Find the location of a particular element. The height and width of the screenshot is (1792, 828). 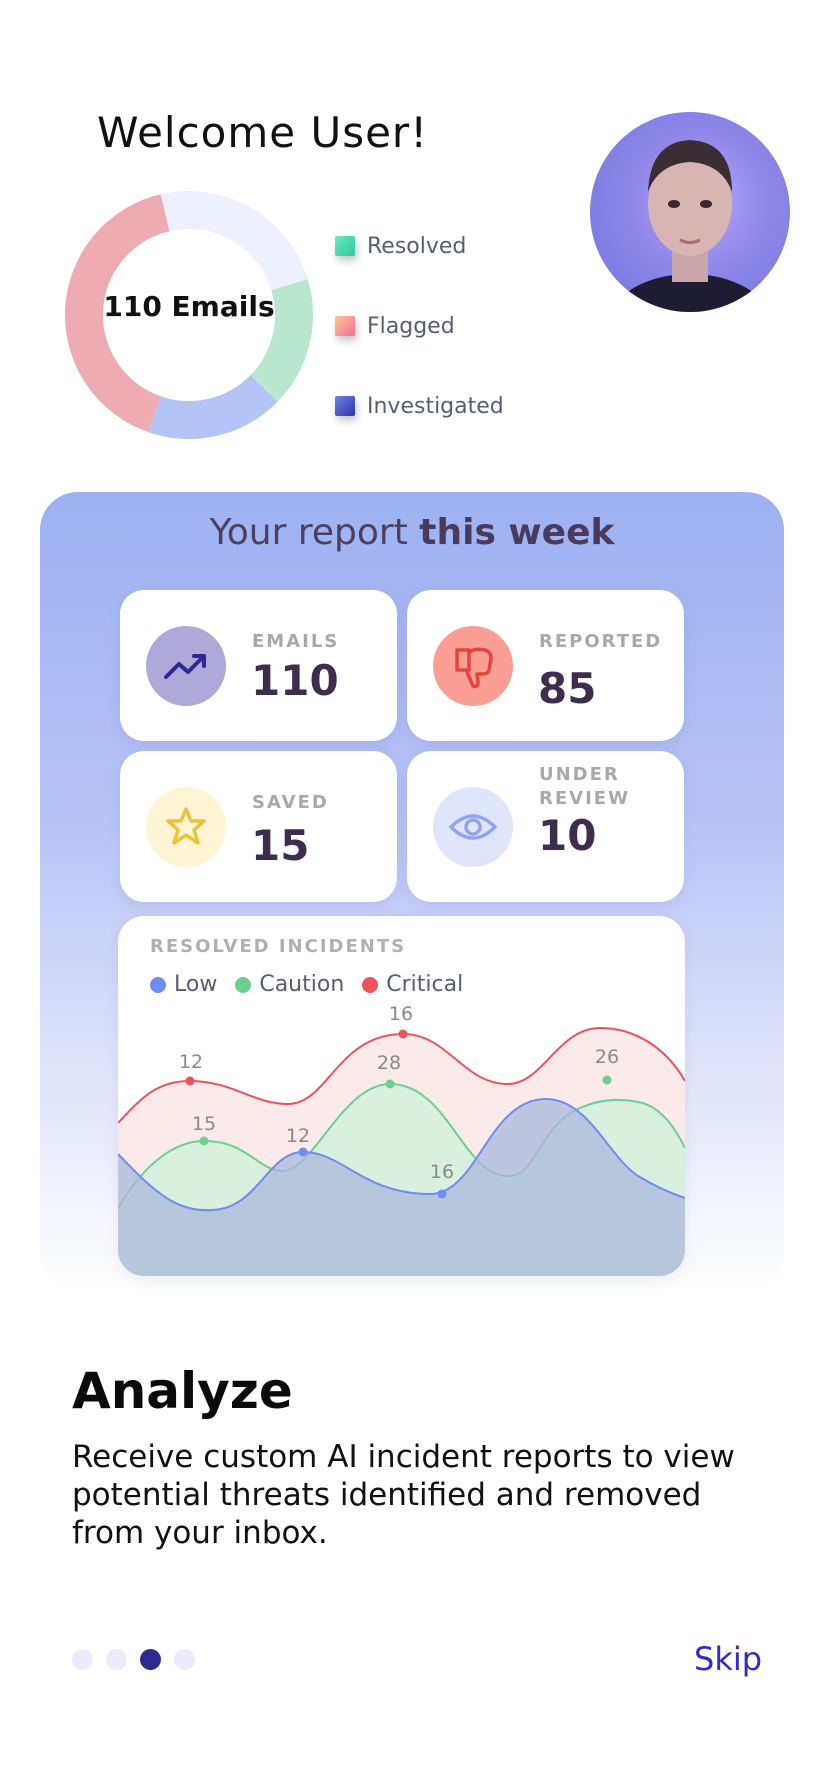

report-title-prefix: Your report is located at coordinates (308, 532).